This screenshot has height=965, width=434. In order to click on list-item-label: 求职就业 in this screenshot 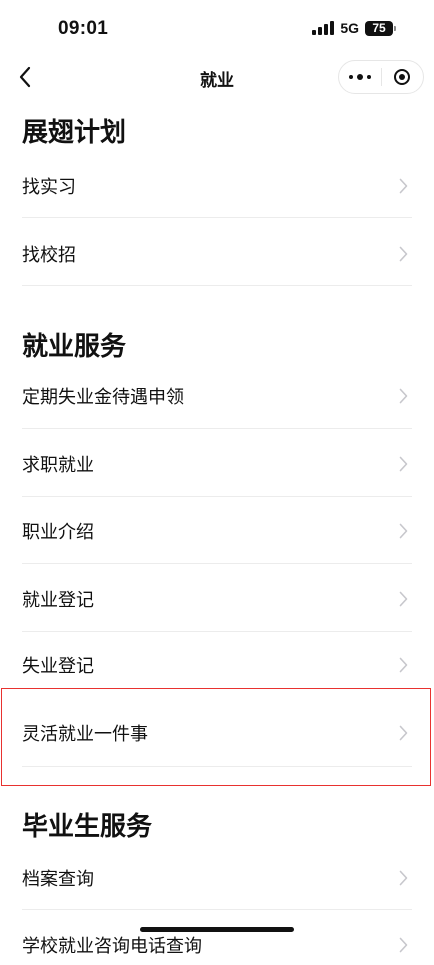, I will do `click(58, 465)`.